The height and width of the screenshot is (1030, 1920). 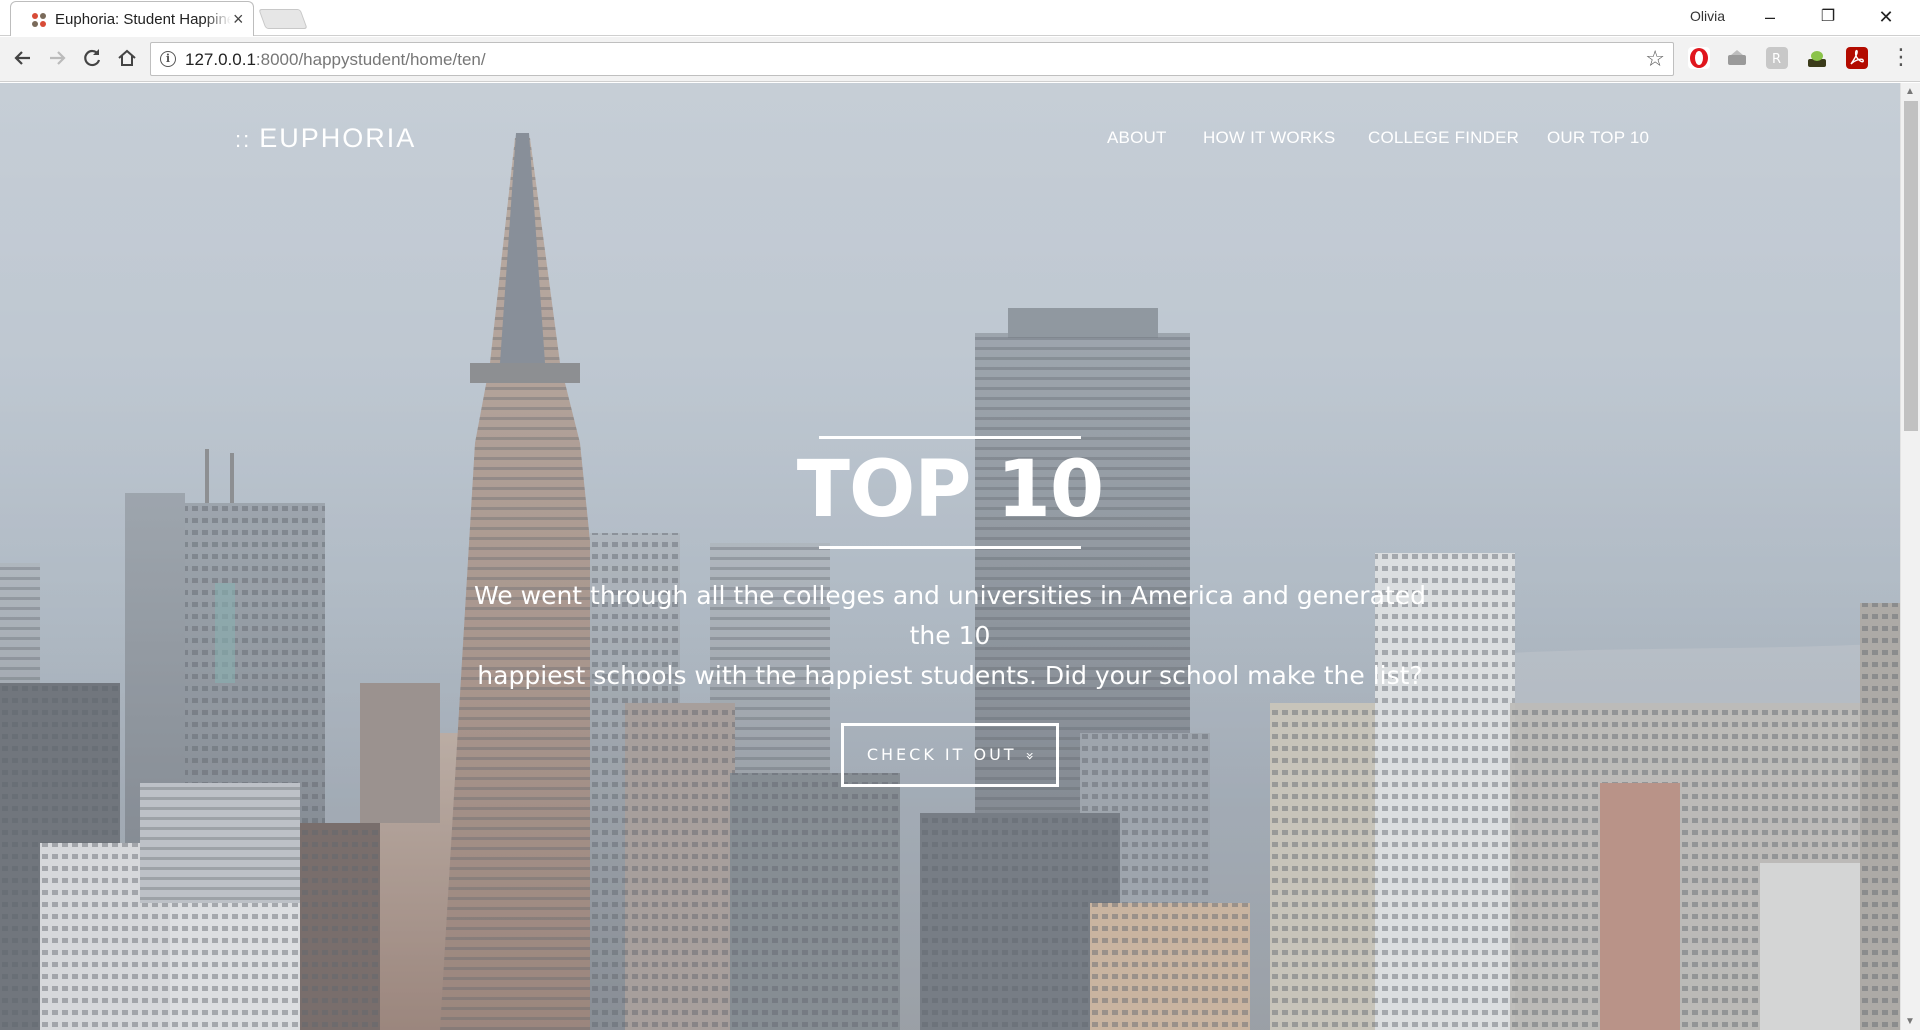 What do you see at coordinates (1707, 16) in the screenshot?
I see `profile-name: Olivia` at bounding box center [1707, 16].